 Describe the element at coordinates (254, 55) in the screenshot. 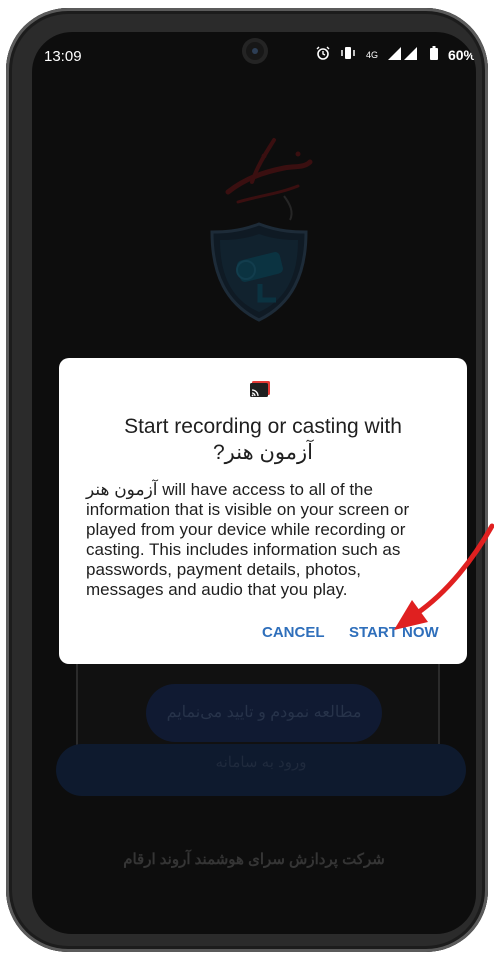

I see `status-bar: 13:09 4G 60%` at that location.